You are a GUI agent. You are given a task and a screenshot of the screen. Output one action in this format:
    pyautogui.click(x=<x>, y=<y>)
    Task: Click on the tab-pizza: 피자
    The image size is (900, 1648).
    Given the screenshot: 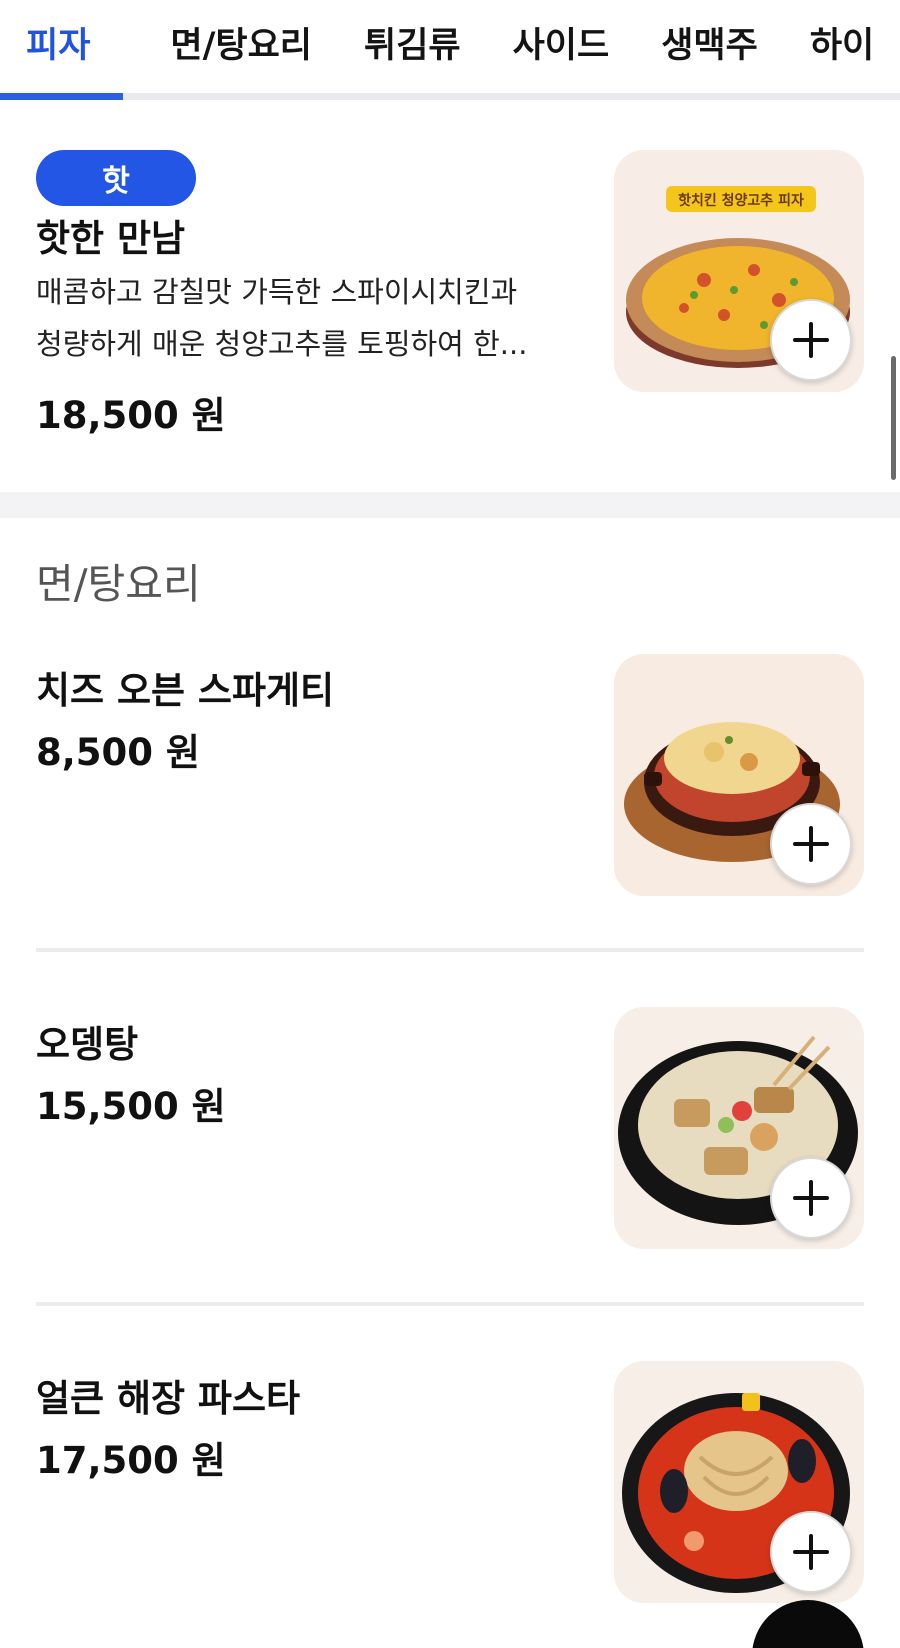 What is the action you would take?
    pyautogui.click(x=72, y=46)
    